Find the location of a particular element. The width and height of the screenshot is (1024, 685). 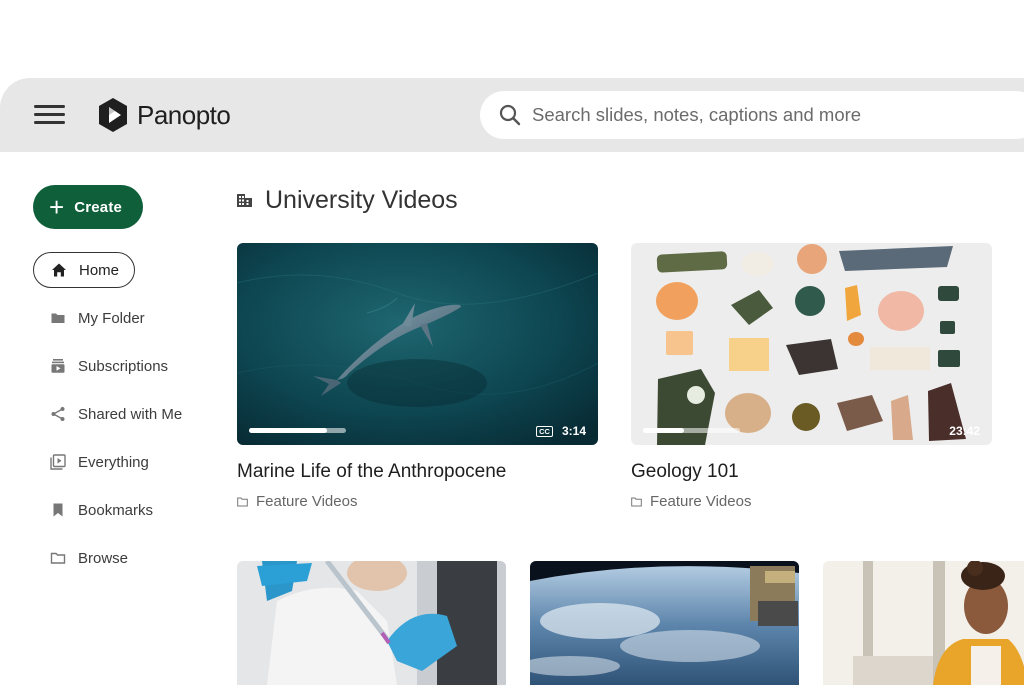

lab-thumbnail-image is located at coordinates (371, 623).